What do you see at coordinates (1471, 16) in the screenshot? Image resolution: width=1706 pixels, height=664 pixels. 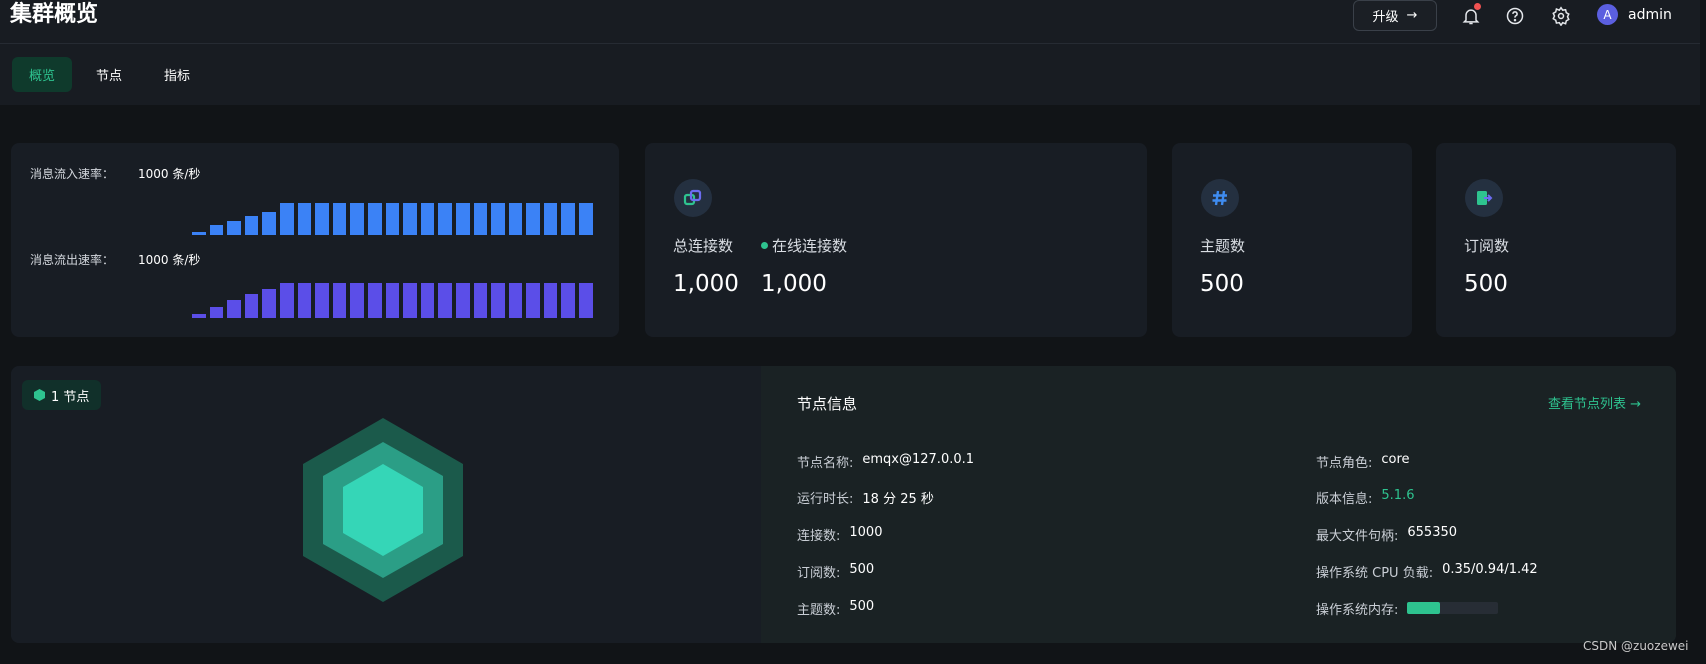 I see `notification-button` at bounding box center [1471, 16].